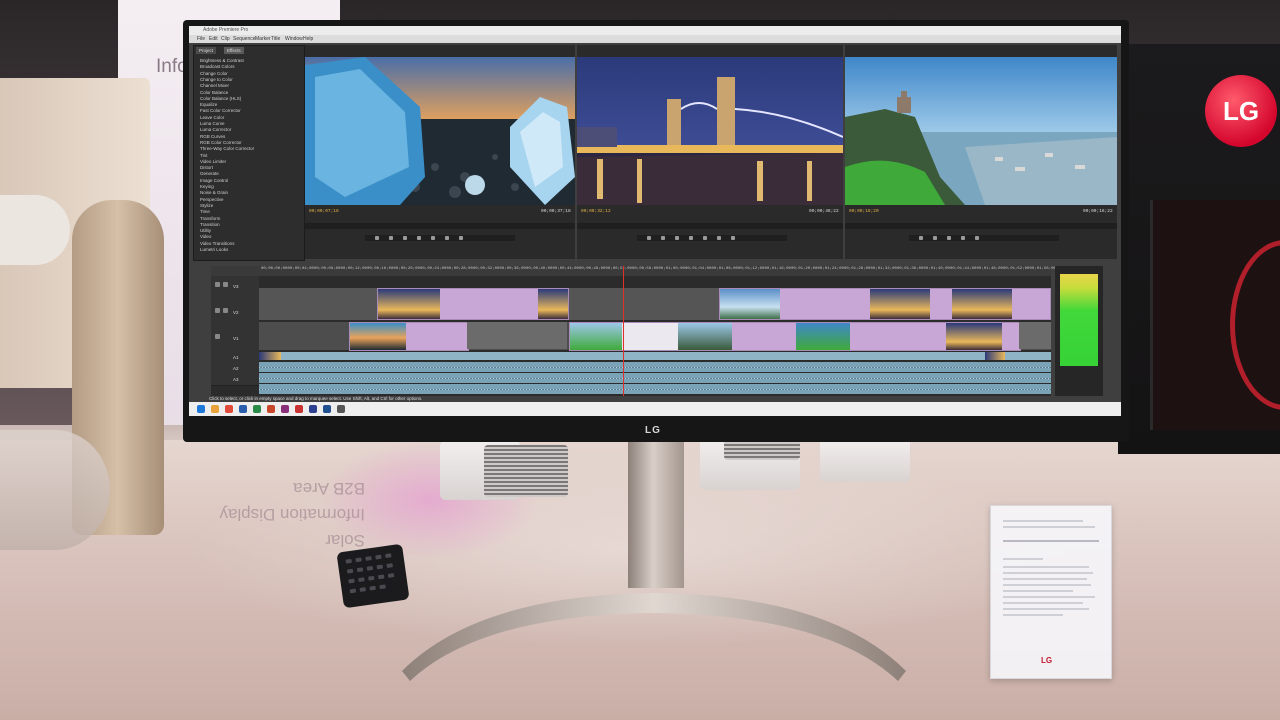 This screenshot has width=1280, height=720. What do you see at coordinates (949, 238) in the screenshot?
I see `ref-step-back-icon` at bounding box center [949, 238].